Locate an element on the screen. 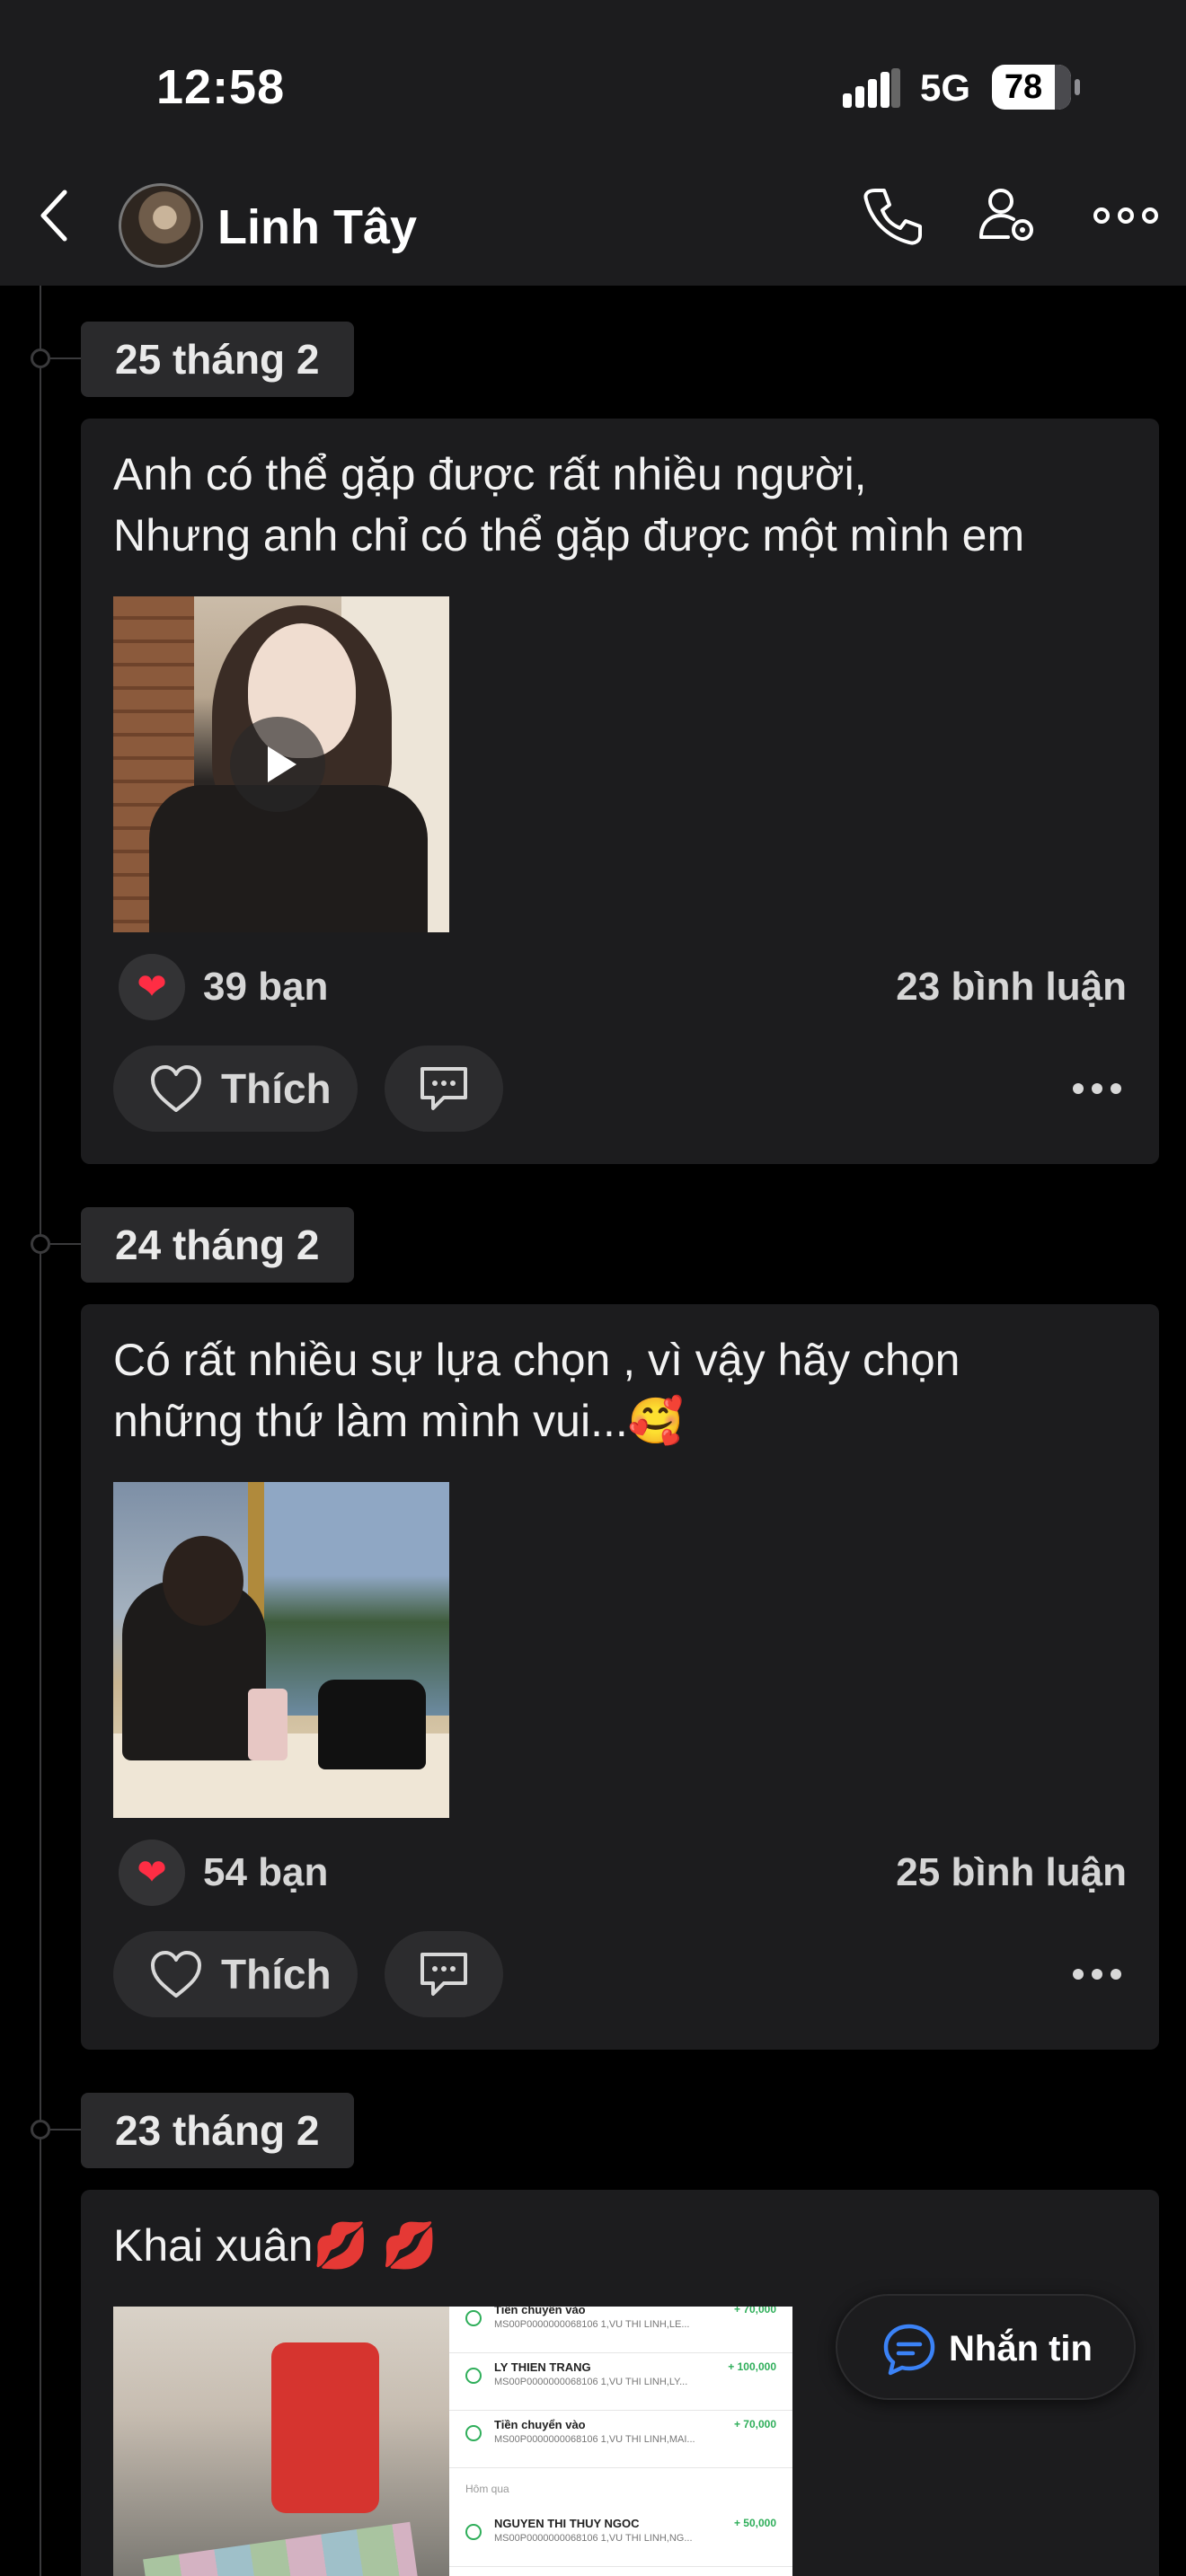 This screenshot has width=1186, height=2576. more-icon is located at coordinates (1126, 215).